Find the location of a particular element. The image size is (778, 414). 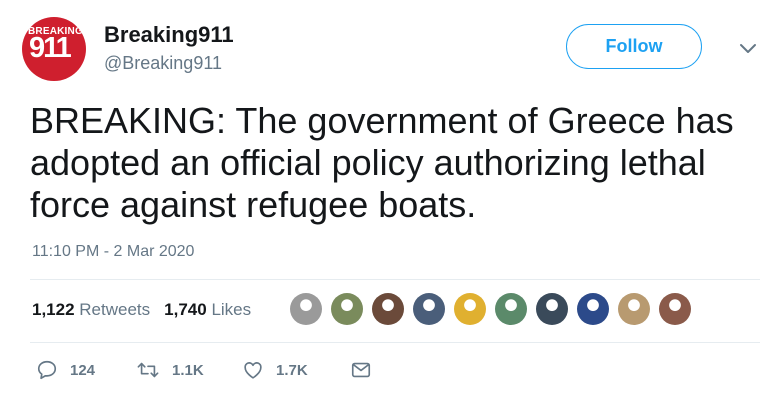

display-name: Breaking911 is located at coordinates (169, 35).